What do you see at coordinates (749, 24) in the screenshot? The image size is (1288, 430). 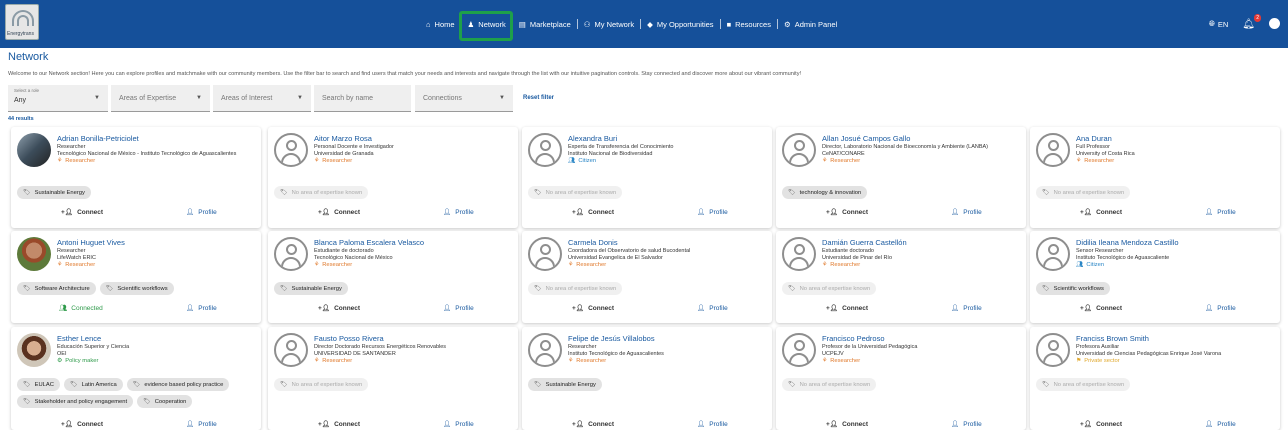 I see `nav-resources: ■ Resources` at bounding box center [749, 24].